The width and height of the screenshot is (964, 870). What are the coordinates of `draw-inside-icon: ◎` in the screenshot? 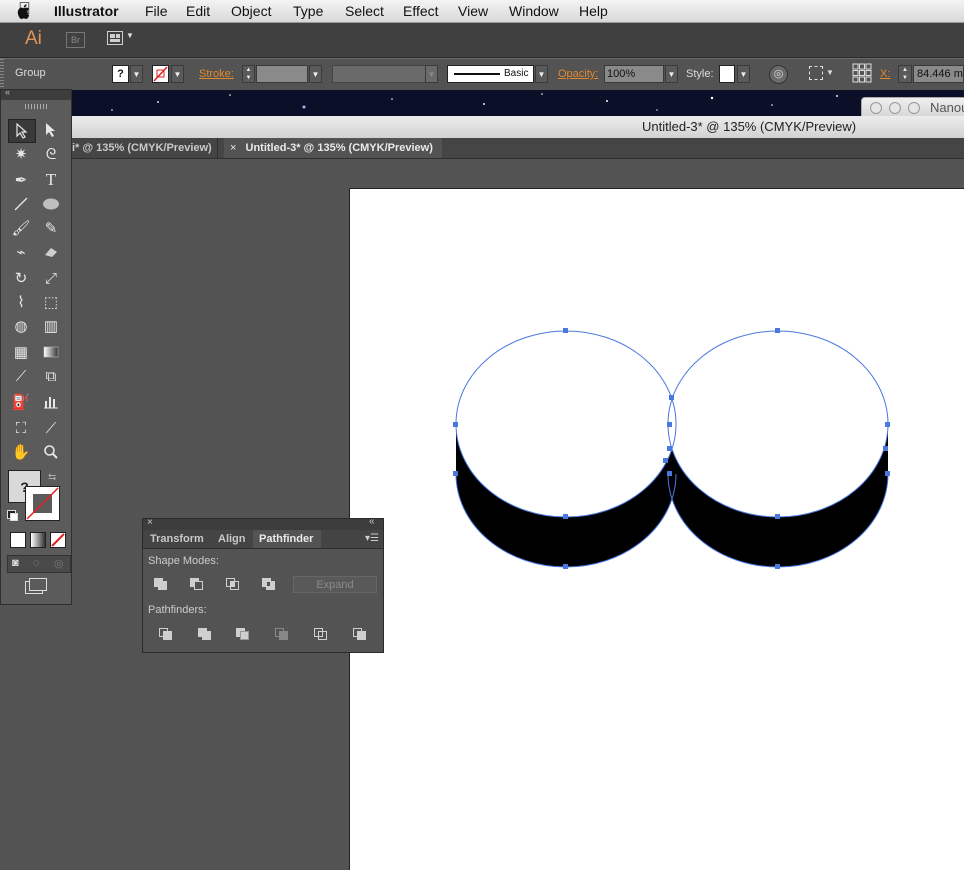 It's located at (59, 563).